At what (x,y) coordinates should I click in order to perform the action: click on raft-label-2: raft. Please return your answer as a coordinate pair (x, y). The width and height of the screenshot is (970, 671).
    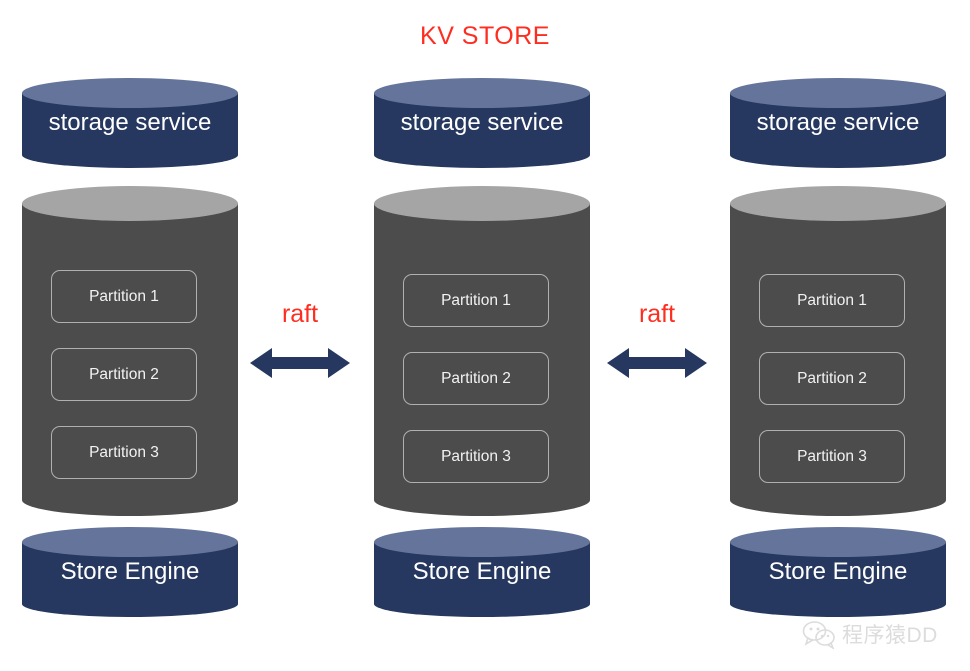
    Looking at the image, I should click on (657, 314).